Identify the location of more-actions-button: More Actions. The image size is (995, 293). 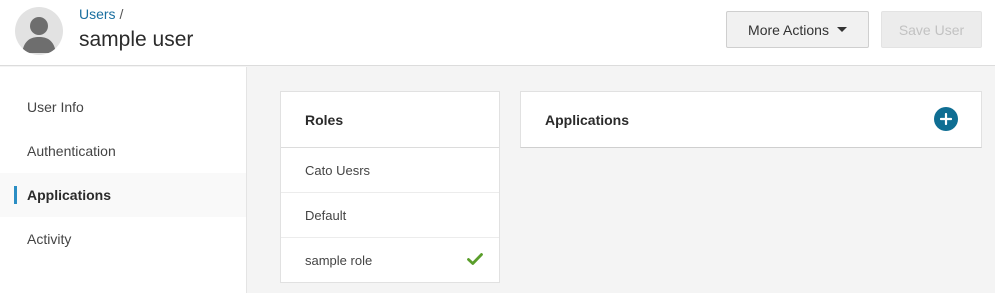
(797, 29).